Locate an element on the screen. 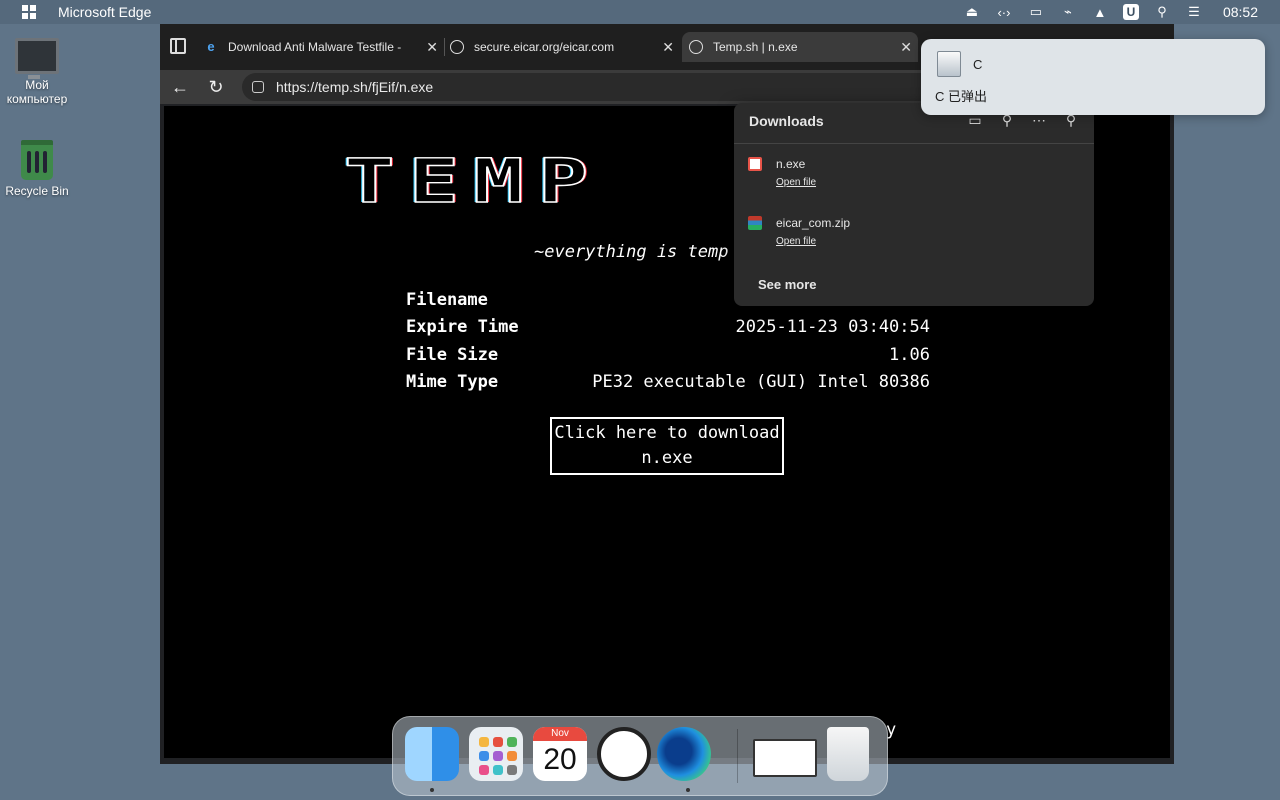  edge-icon: e is located at coordinates (211, 46).